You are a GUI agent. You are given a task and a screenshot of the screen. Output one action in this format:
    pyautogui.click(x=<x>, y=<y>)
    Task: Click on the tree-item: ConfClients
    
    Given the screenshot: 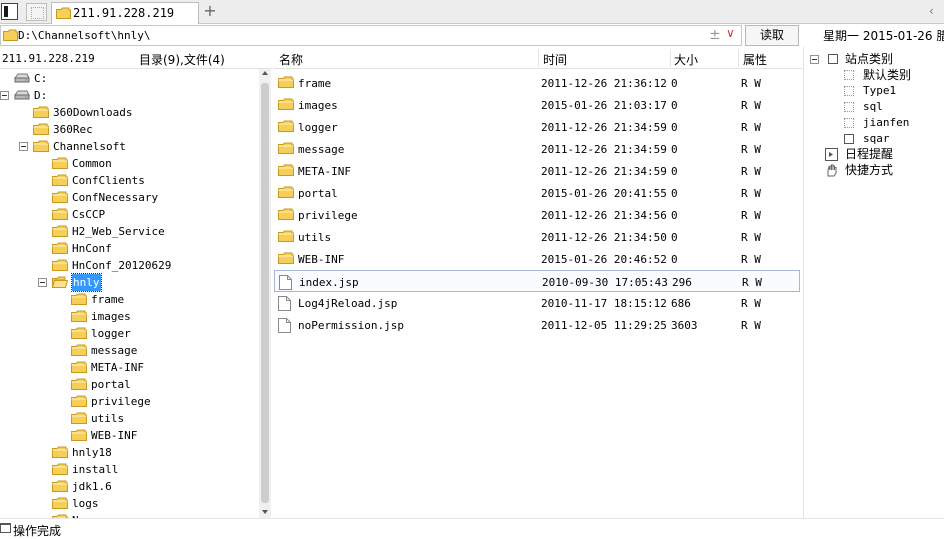 What is the action you would take?
    pyautogui.click(x=129, y=180)
    